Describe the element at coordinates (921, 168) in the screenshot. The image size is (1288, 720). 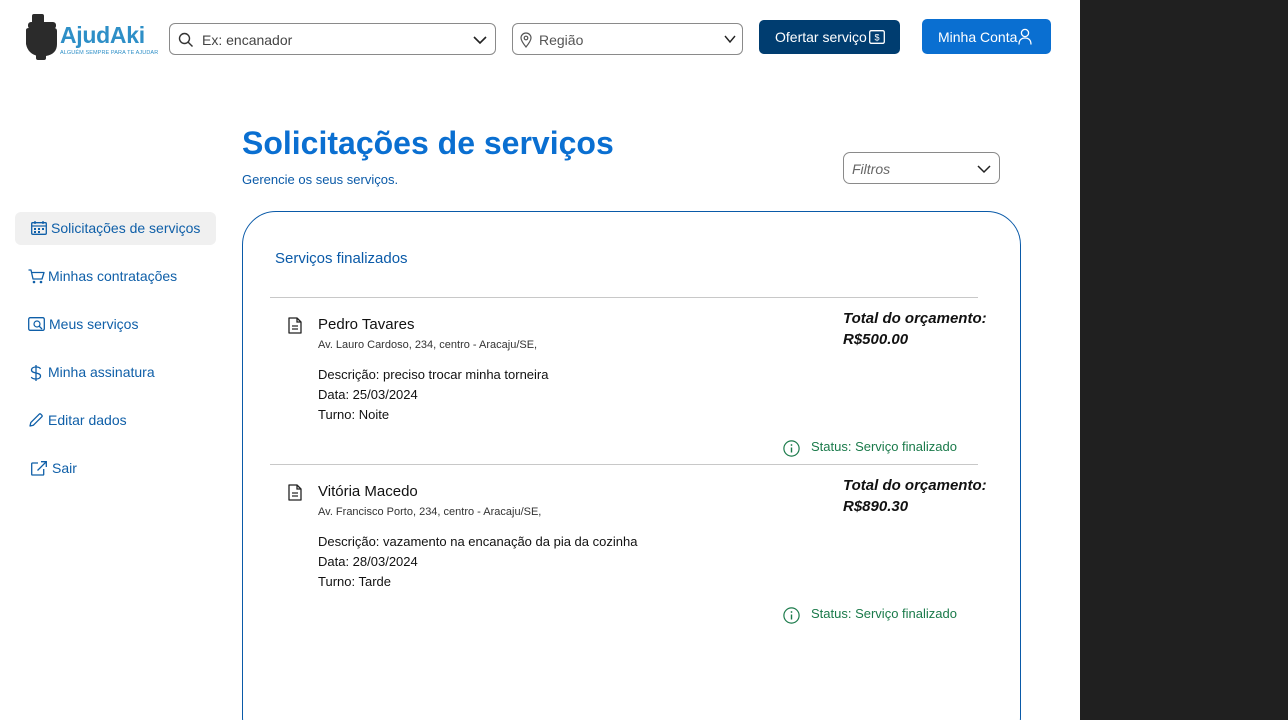
I see `filter-select: Filtros` at that location.